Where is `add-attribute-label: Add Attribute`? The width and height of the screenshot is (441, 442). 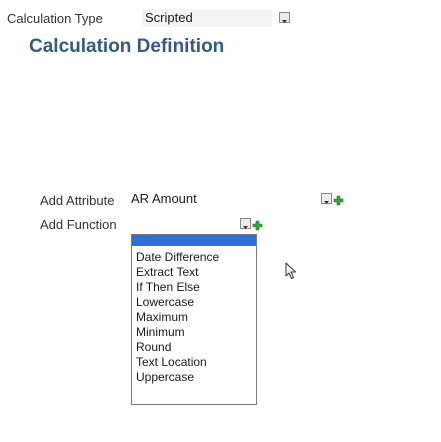 add-attribute-label: Add Attribute is located at coordinates (77, 200).